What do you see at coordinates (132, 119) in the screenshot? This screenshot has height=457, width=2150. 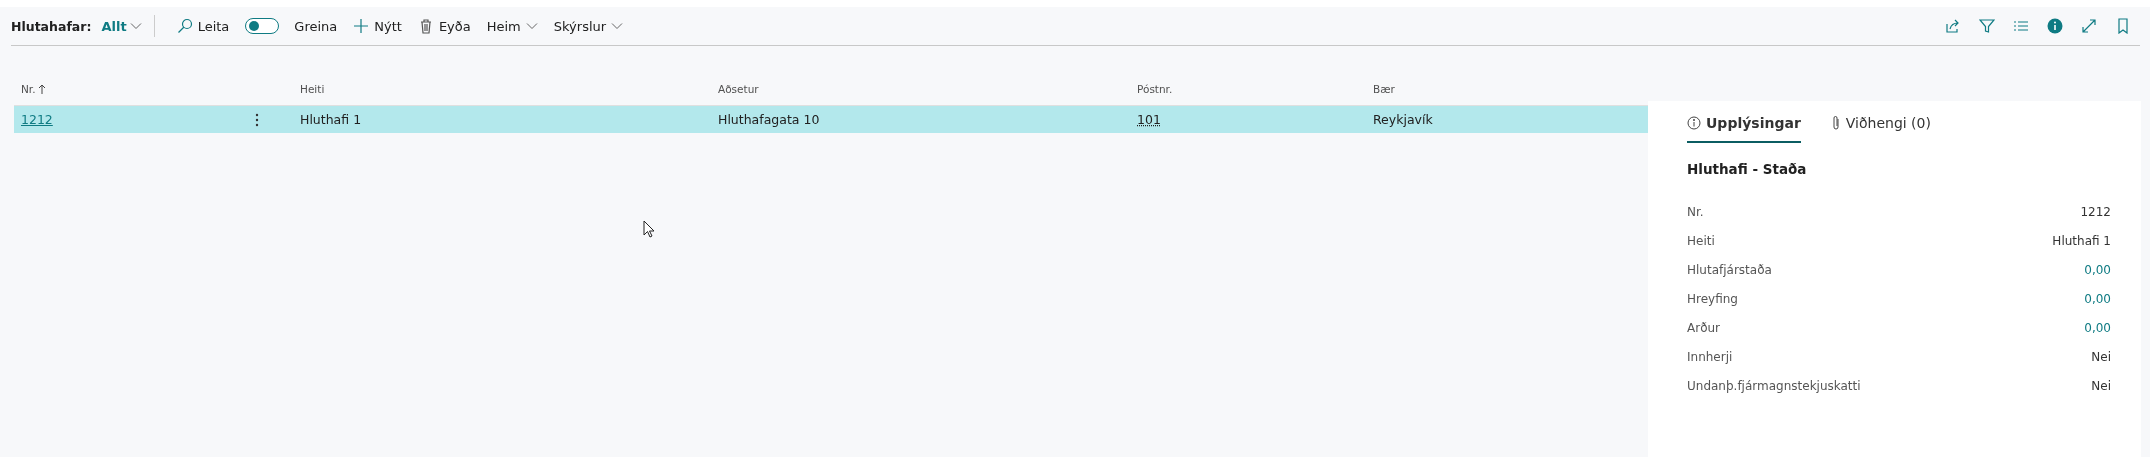 I see `number-link: 1212` at bounding box center [132, 119].